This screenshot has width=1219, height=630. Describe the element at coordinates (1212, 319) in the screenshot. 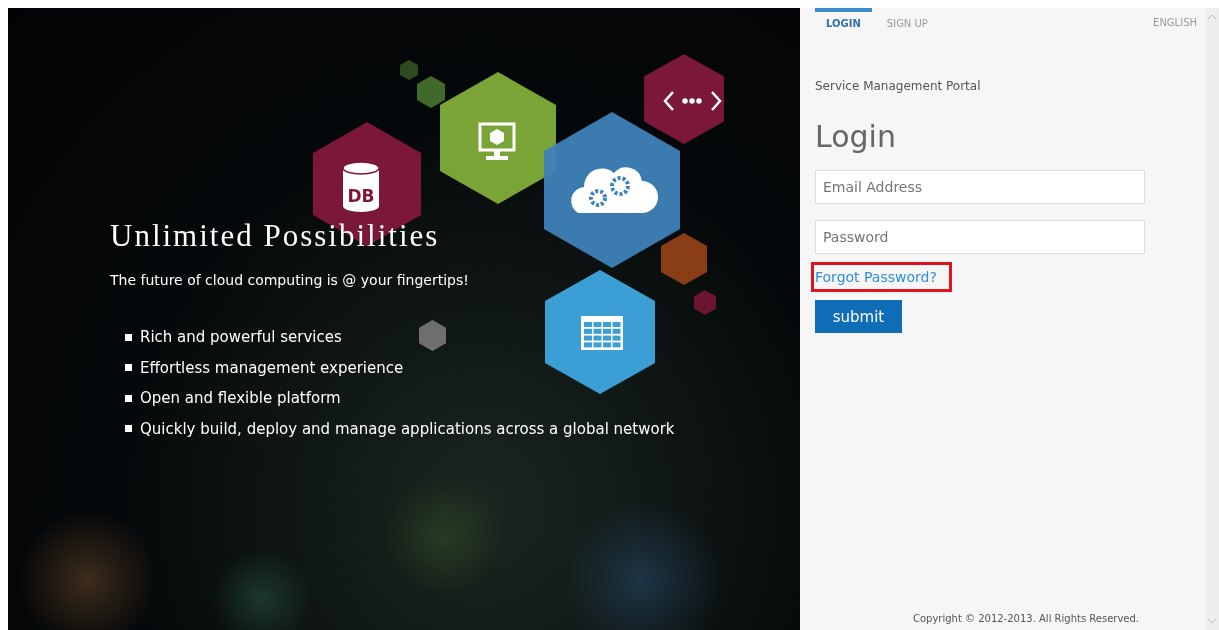

I see `scrollbar` at that location.